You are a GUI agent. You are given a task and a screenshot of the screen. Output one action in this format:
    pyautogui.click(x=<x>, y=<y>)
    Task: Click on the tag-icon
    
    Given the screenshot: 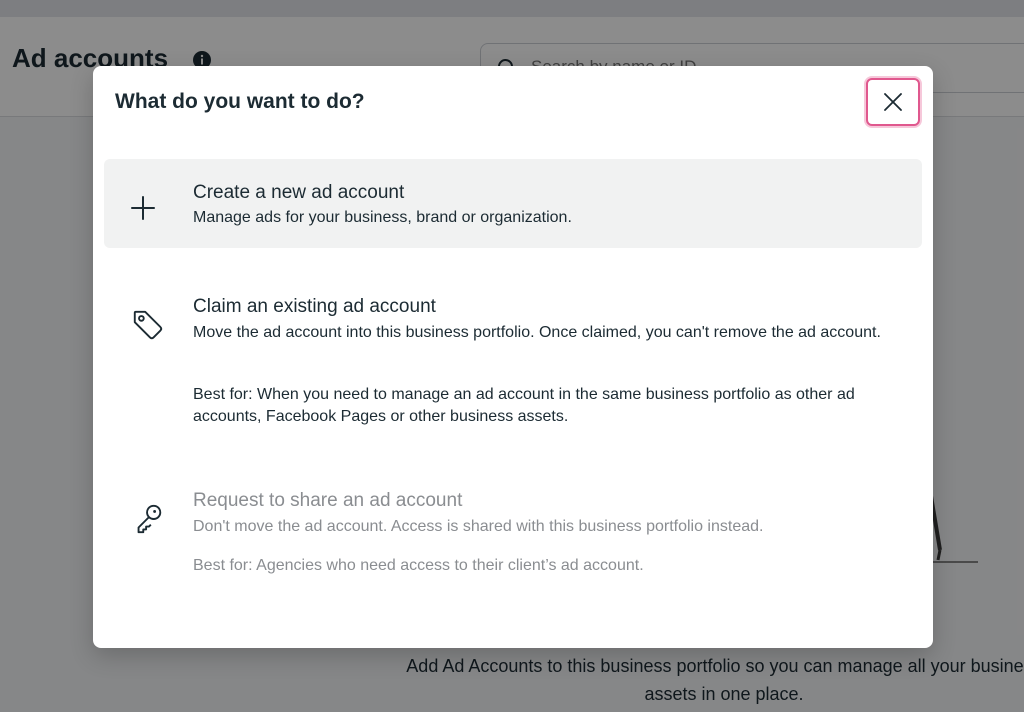 What is the action you would take?
    pyautogui.click(x=148, y=325)
    